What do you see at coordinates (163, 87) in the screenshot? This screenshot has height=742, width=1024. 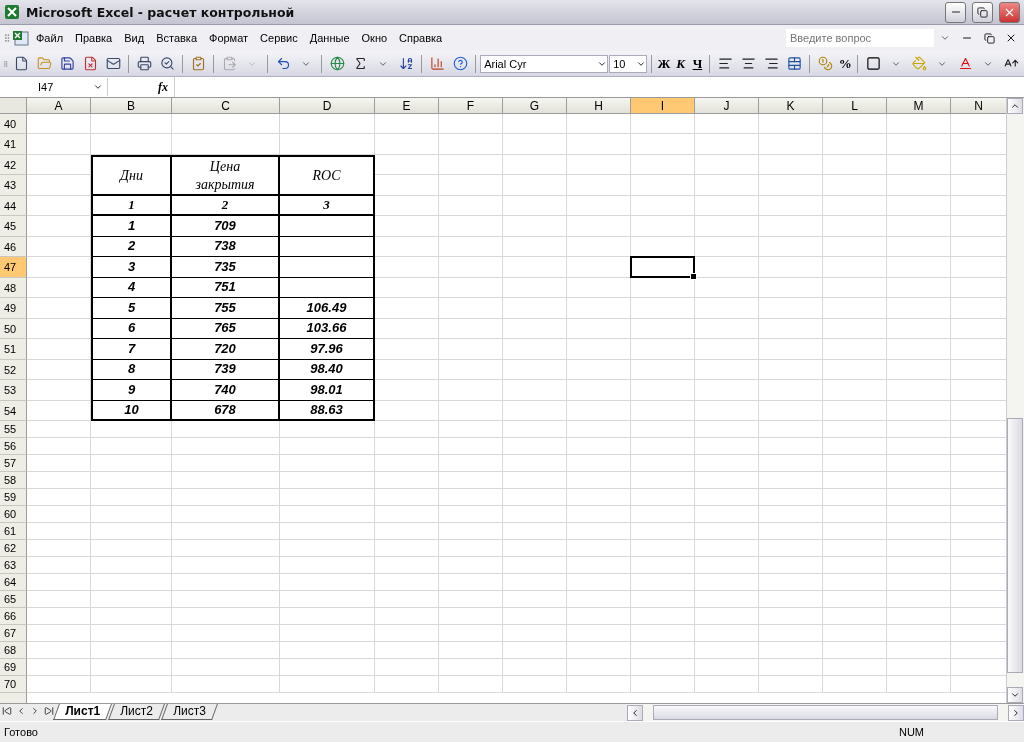 I see `function-label: fx` at bounding box center [163, 87].